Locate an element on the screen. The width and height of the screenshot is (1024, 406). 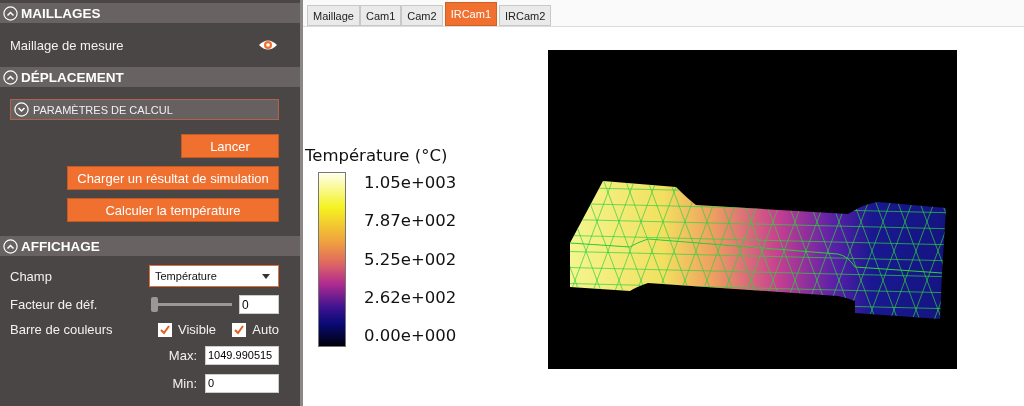
field-label: Barre de couleurs is located at coordinates (62, 329).